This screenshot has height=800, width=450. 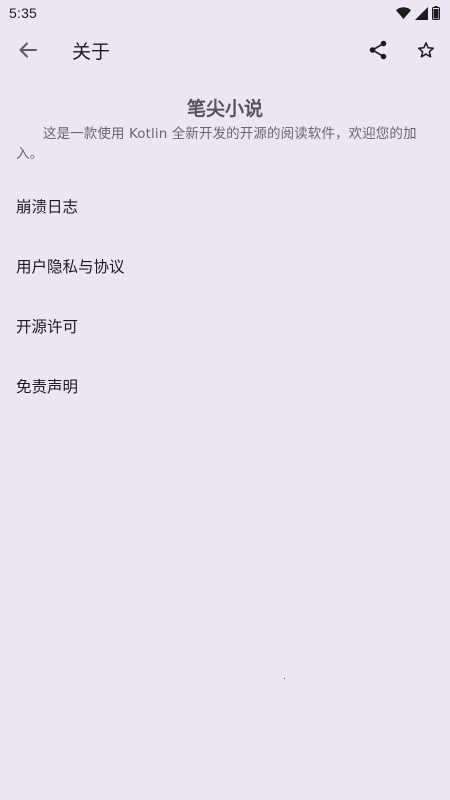 I want to click on menu-item-label: 免责声明, so click(x=47, y=387).